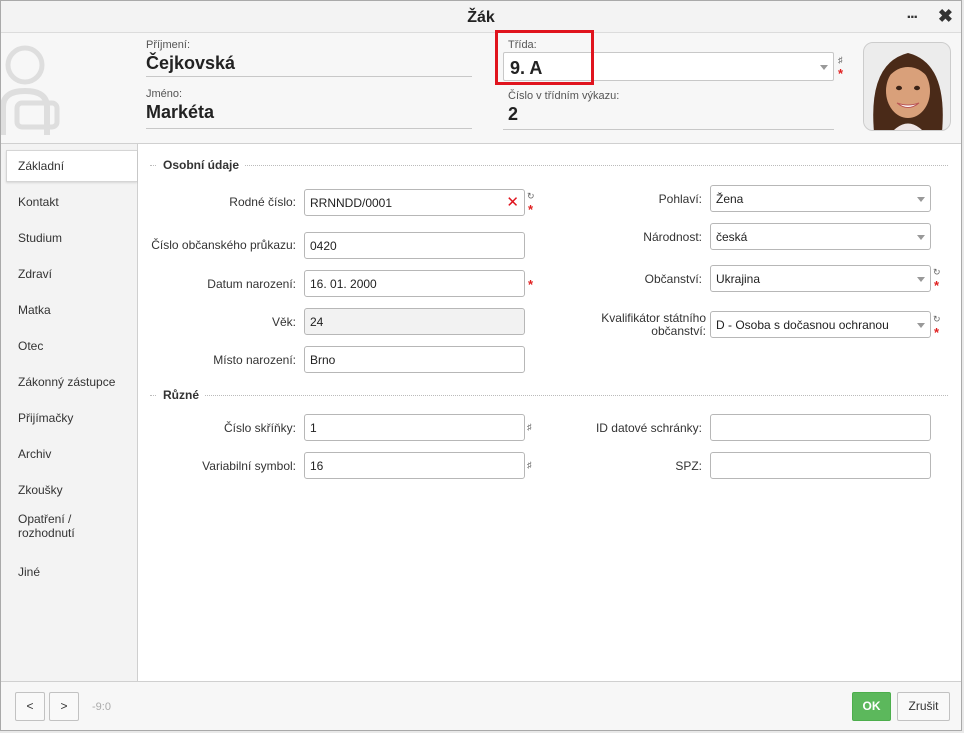 The width and height of the screenshot is (964, 733). What do you see at coordinates (668, 110) in the screenshot?
I see `class-number-field: Číslo v třídním výkazu: 2` at bounding box center [668, 110].